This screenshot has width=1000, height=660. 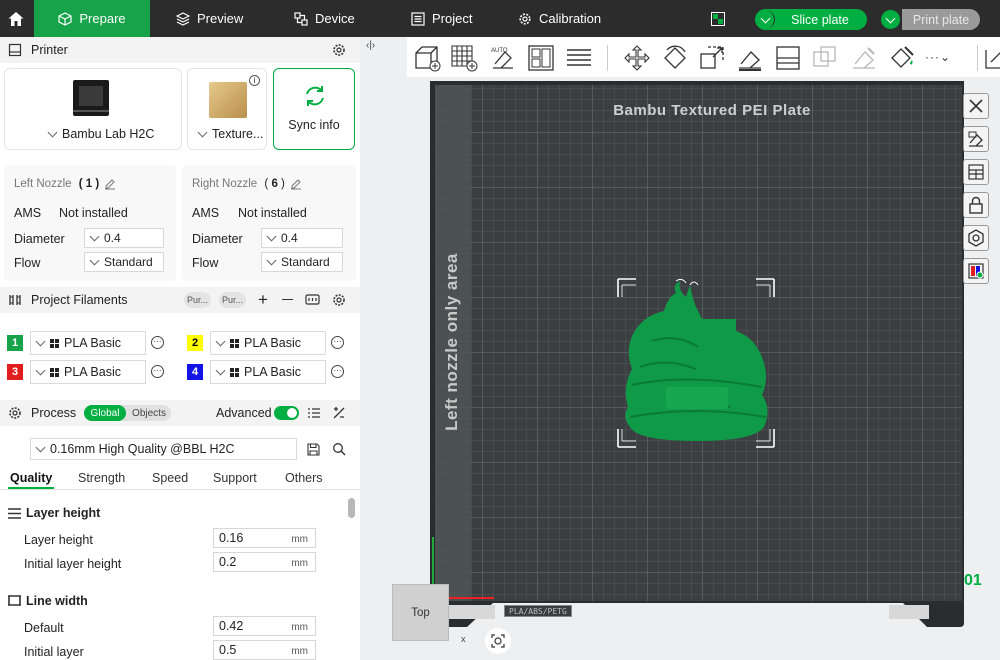 I want to click on left-flow-select: Standard, so click(x=124, y=262).